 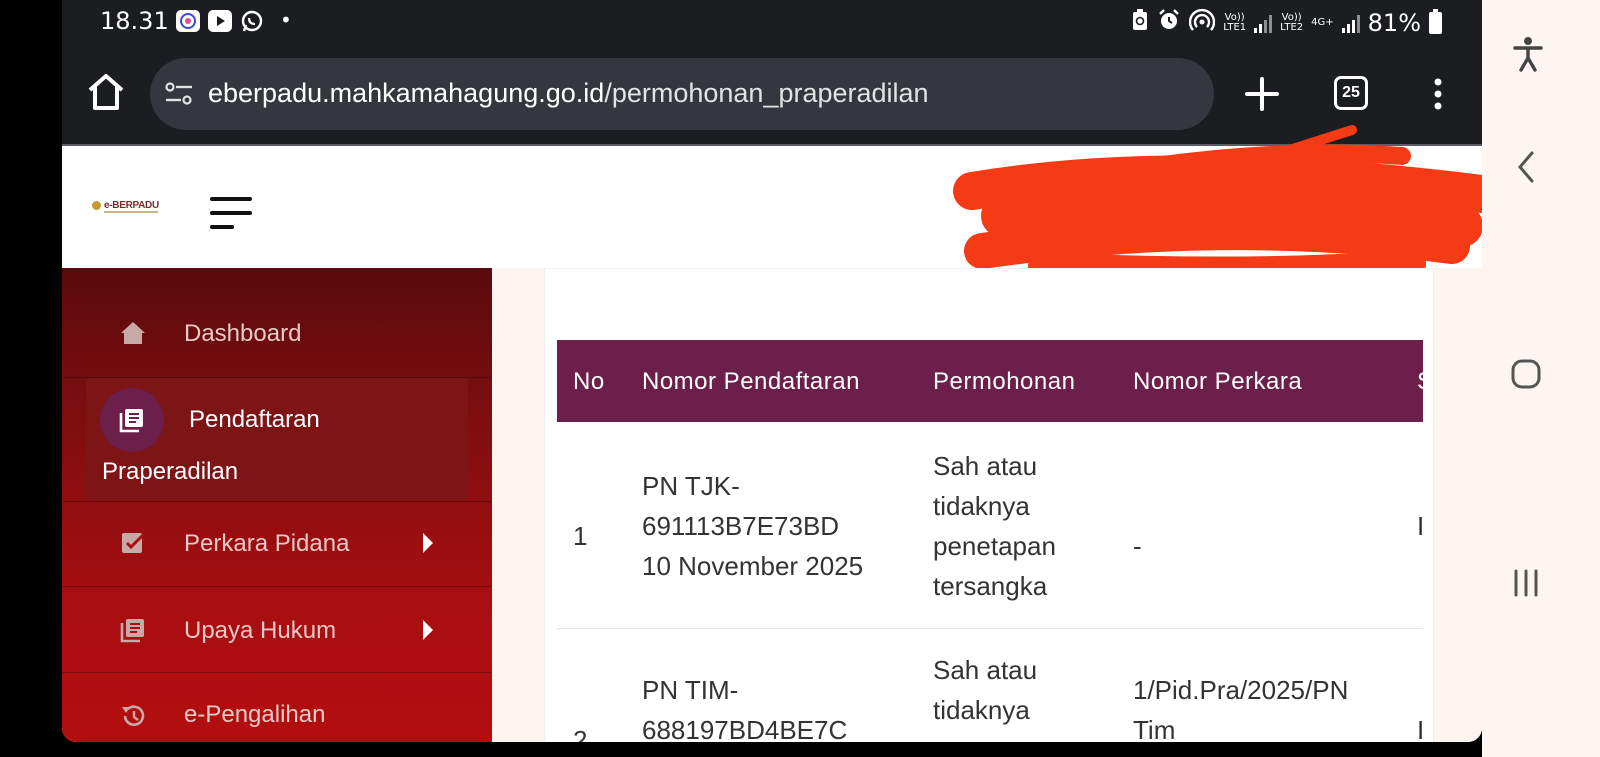 I want to click on column-header-nomor-pendaftaran: Nomor Pendaftaran, so click(x=751, y=381).